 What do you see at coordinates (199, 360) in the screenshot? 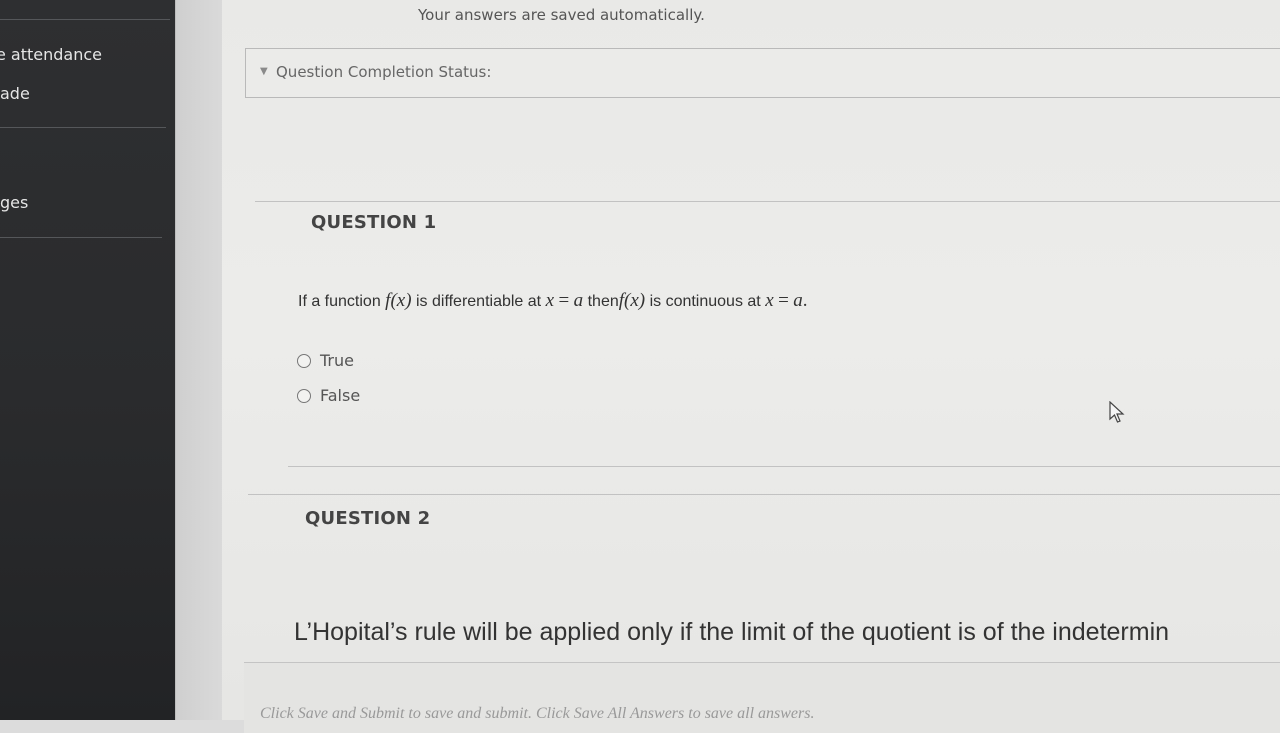
I see `page-gutter` at bounding box center [199, 360].